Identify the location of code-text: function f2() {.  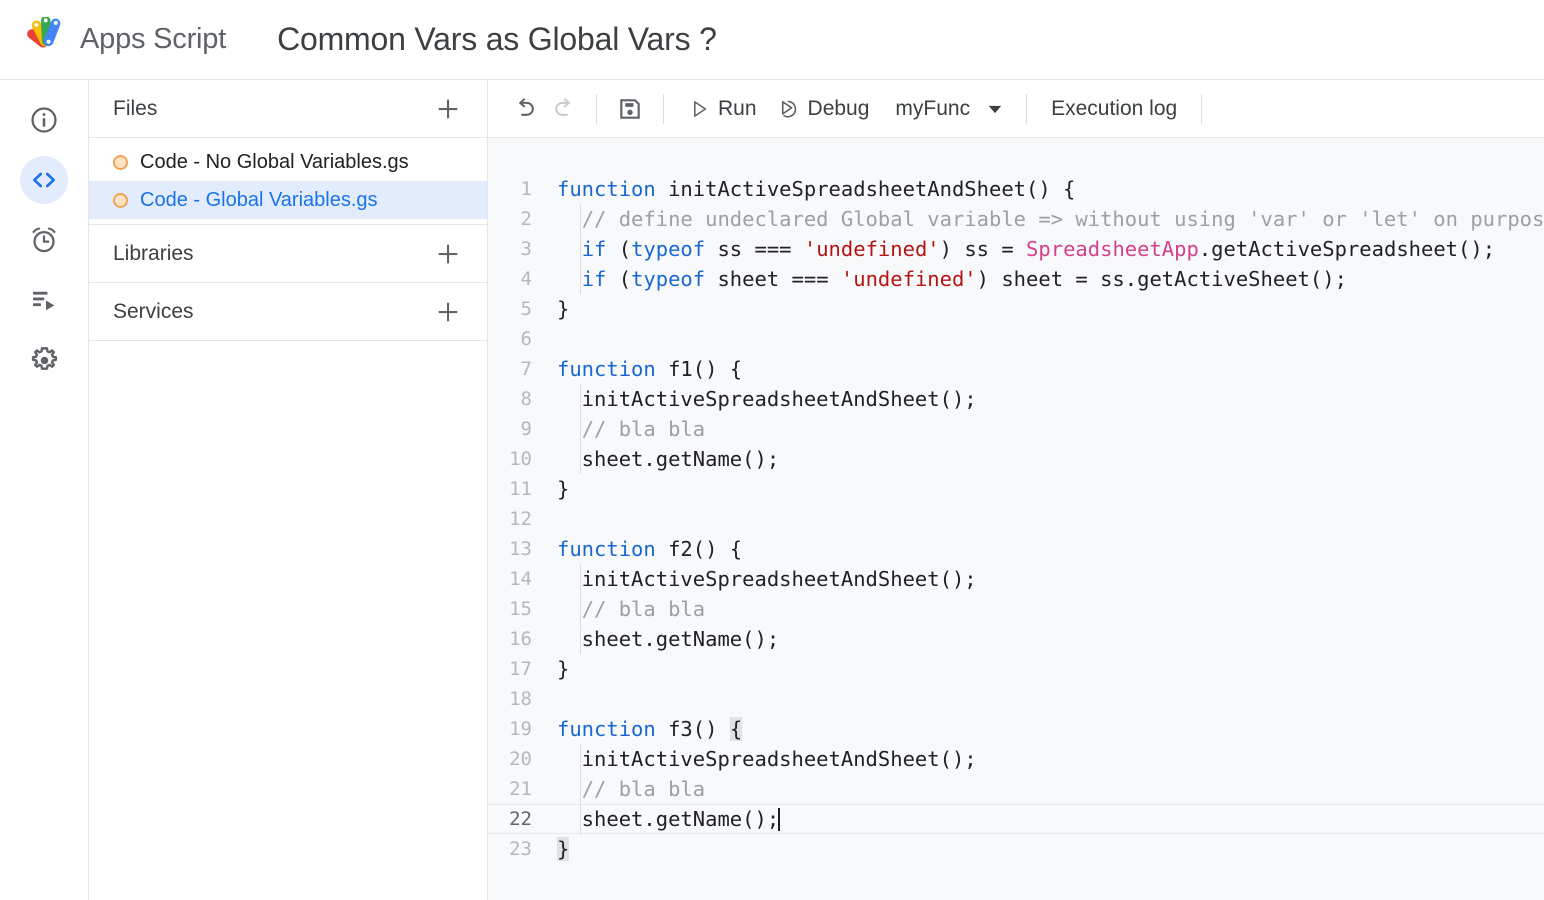
(1050, 549).